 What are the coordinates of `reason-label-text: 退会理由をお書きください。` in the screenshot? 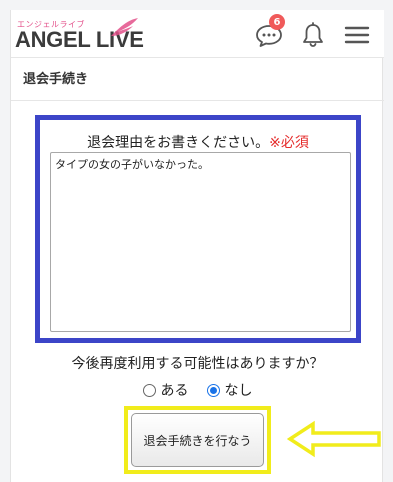 It's located at (178, 143).